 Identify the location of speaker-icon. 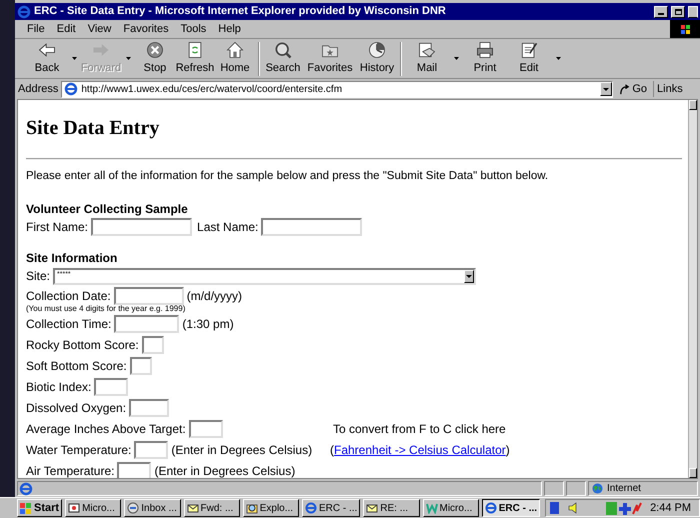
(573, 508).